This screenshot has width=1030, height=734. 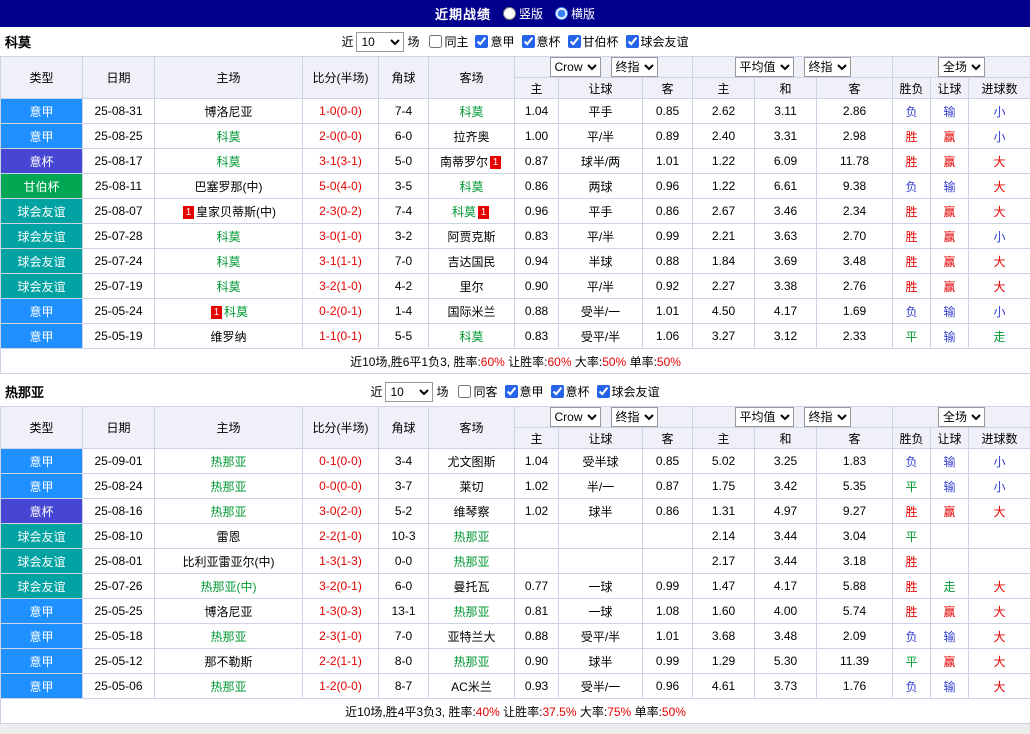 I want to click on summary-value: 75%, so click(x=619, y=711).